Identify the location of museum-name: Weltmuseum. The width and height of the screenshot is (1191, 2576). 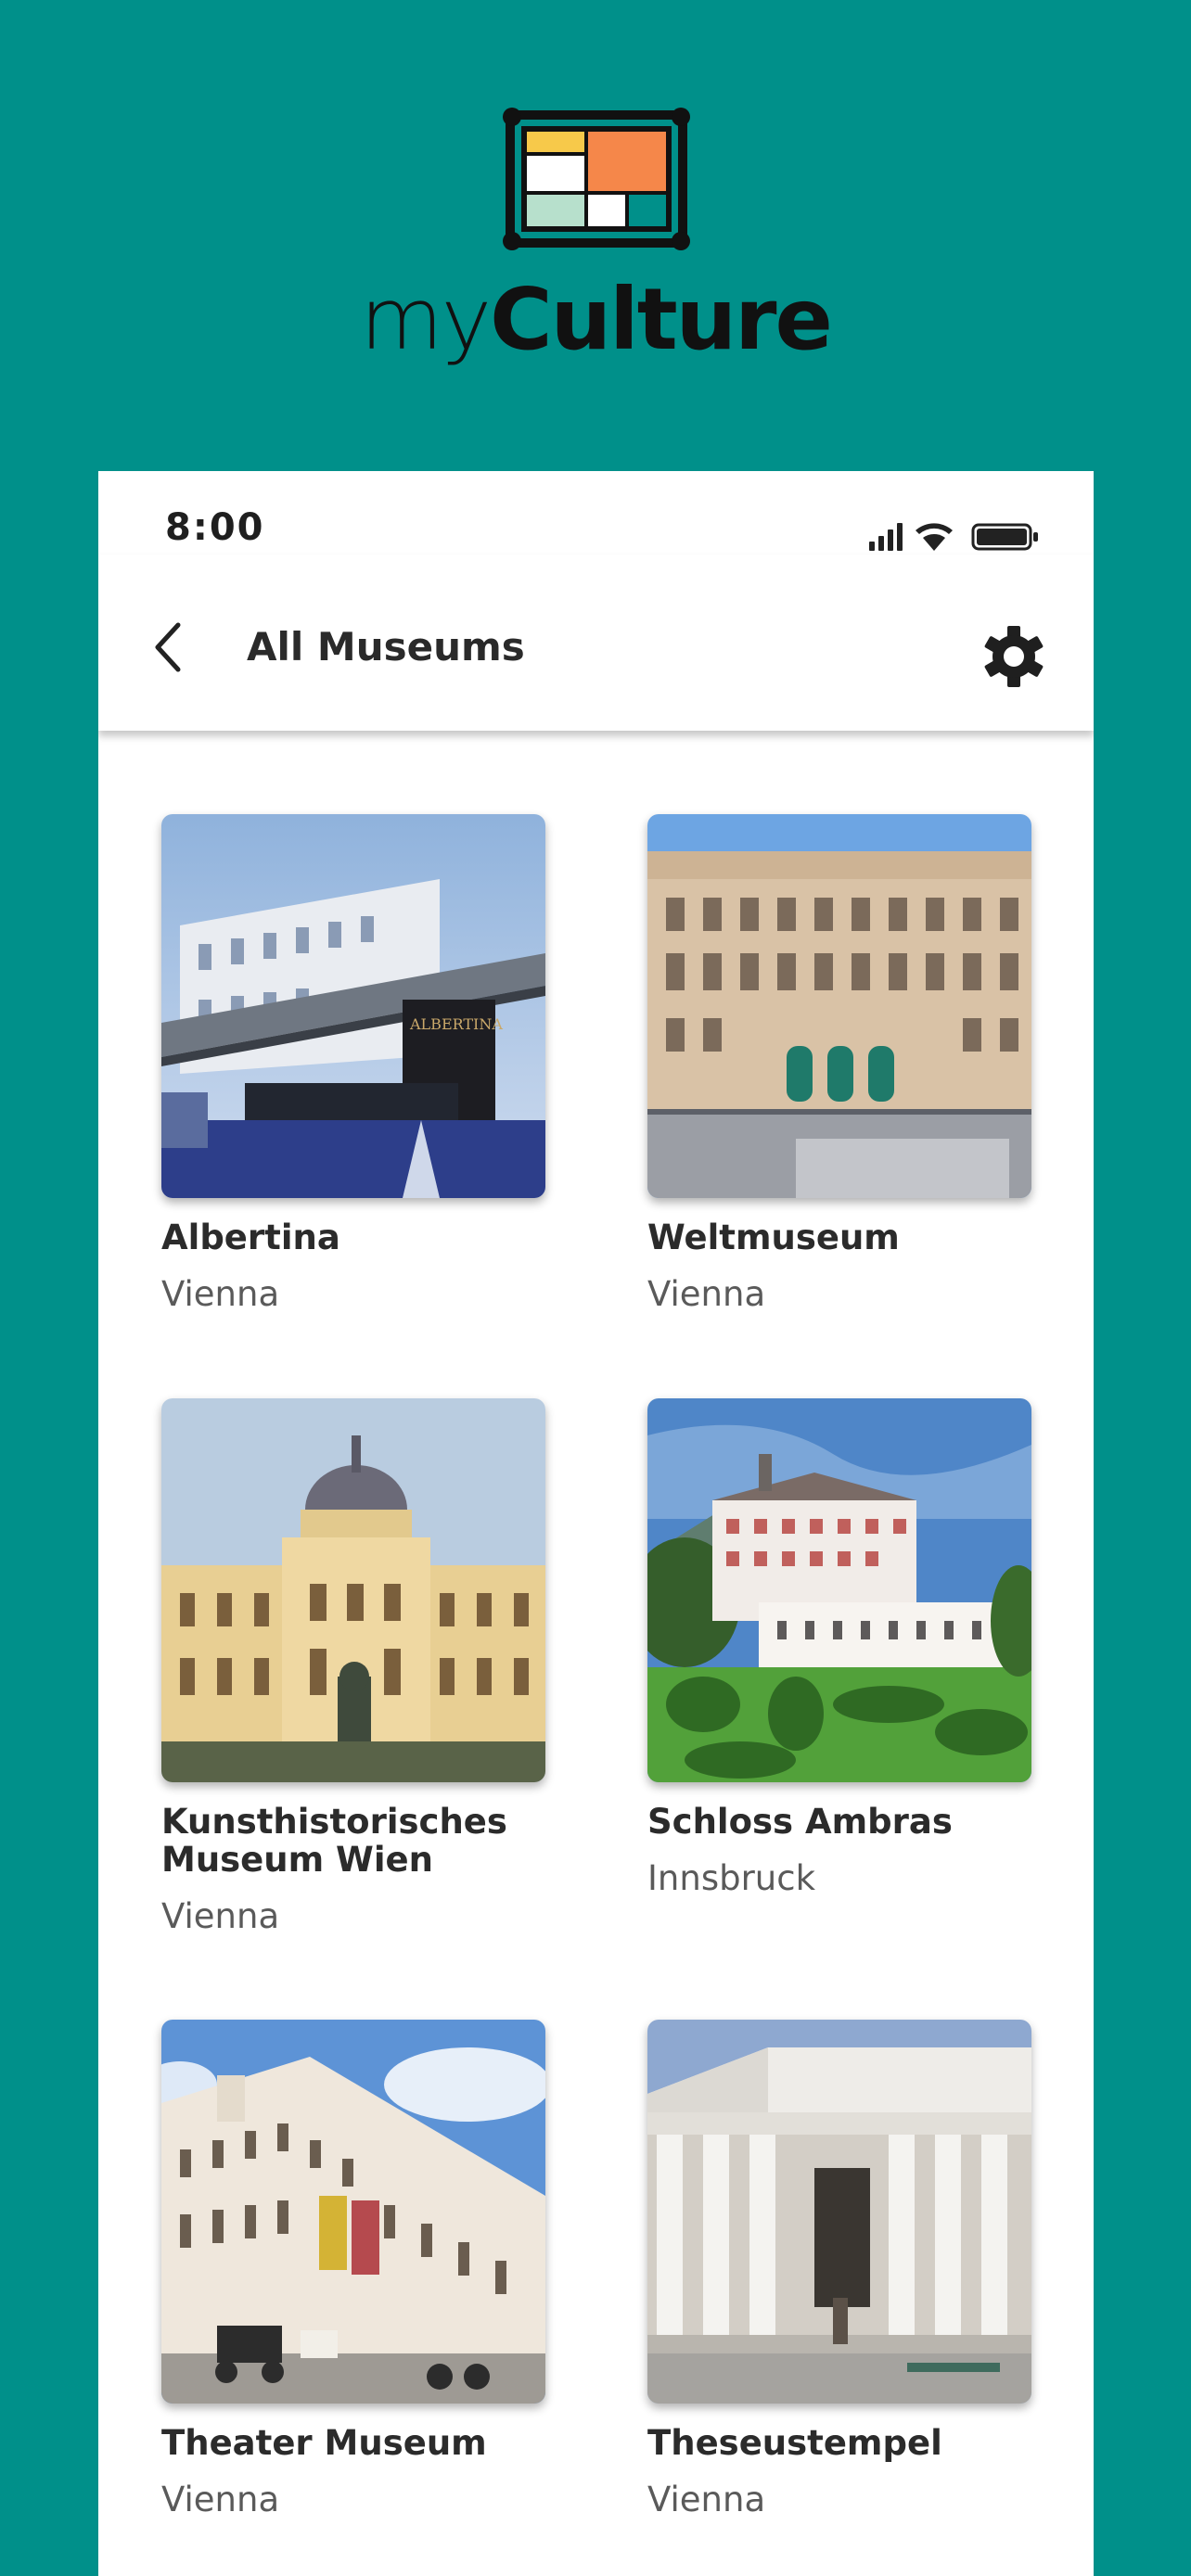
(773, 1237).